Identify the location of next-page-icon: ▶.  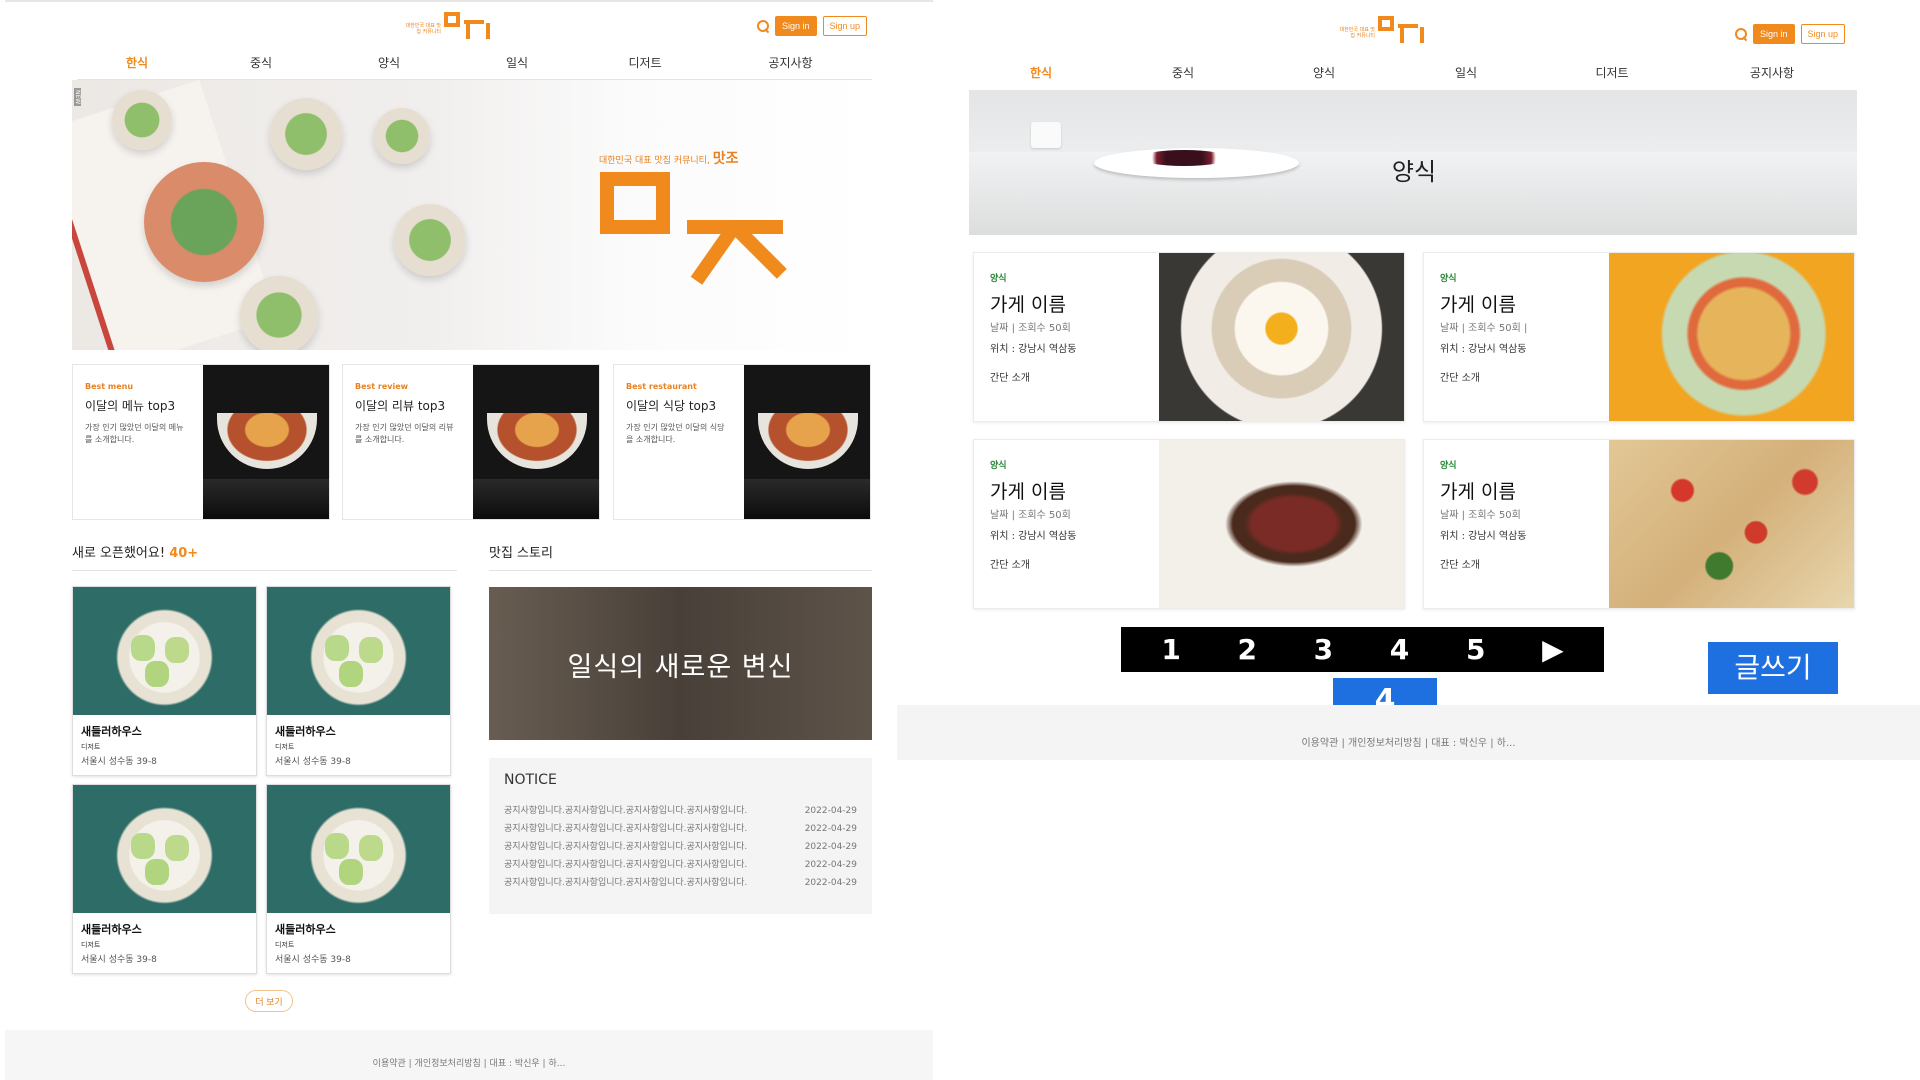
(1553, 649).